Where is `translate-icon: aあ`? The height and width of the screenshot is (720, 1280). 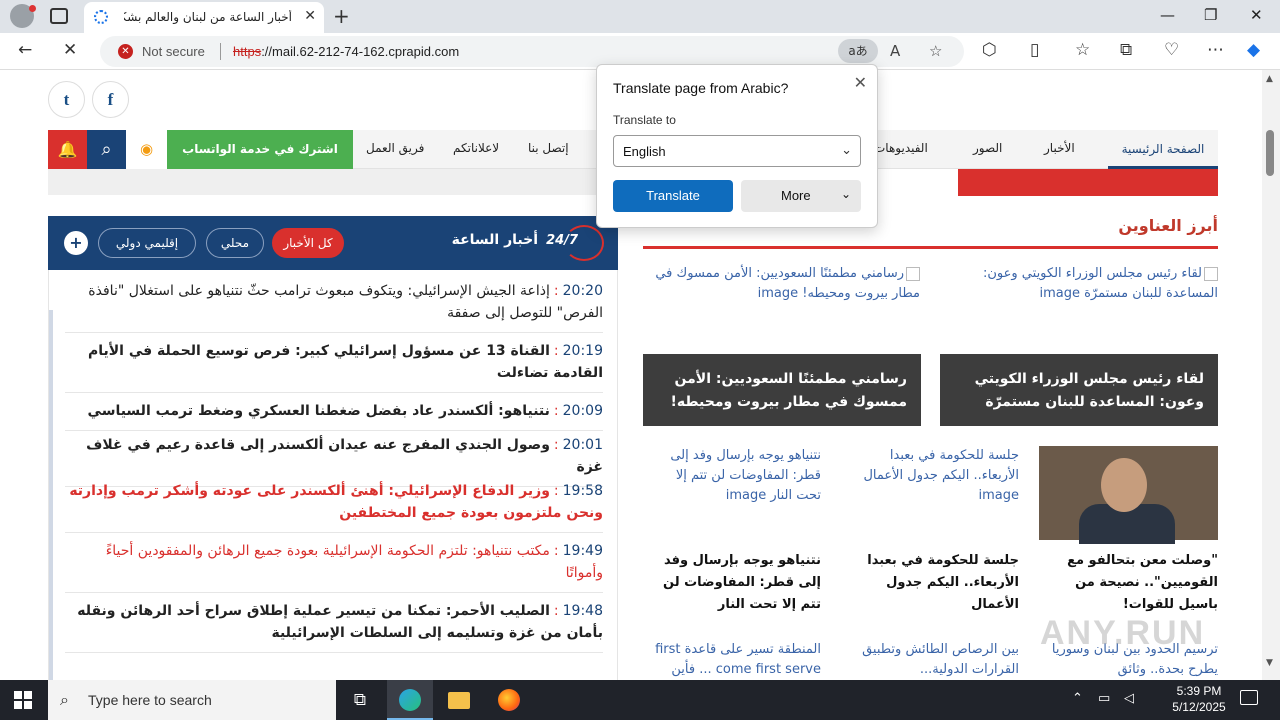
translate-icon: aあ is located at coordinates (858, 51).